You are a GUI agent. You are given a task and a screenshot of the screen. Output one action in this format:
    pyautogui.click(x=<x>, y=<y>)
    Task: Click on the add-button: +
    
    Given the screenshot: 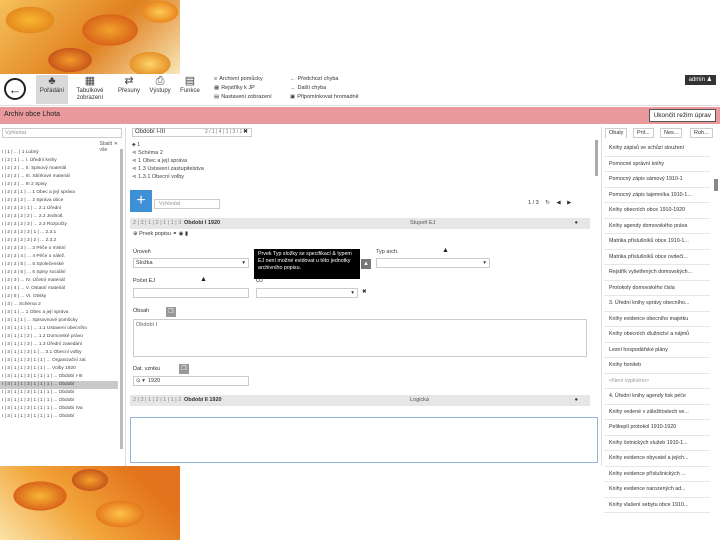 What is the action you would take?
    pyautogui.click(x=141, y=201)
    